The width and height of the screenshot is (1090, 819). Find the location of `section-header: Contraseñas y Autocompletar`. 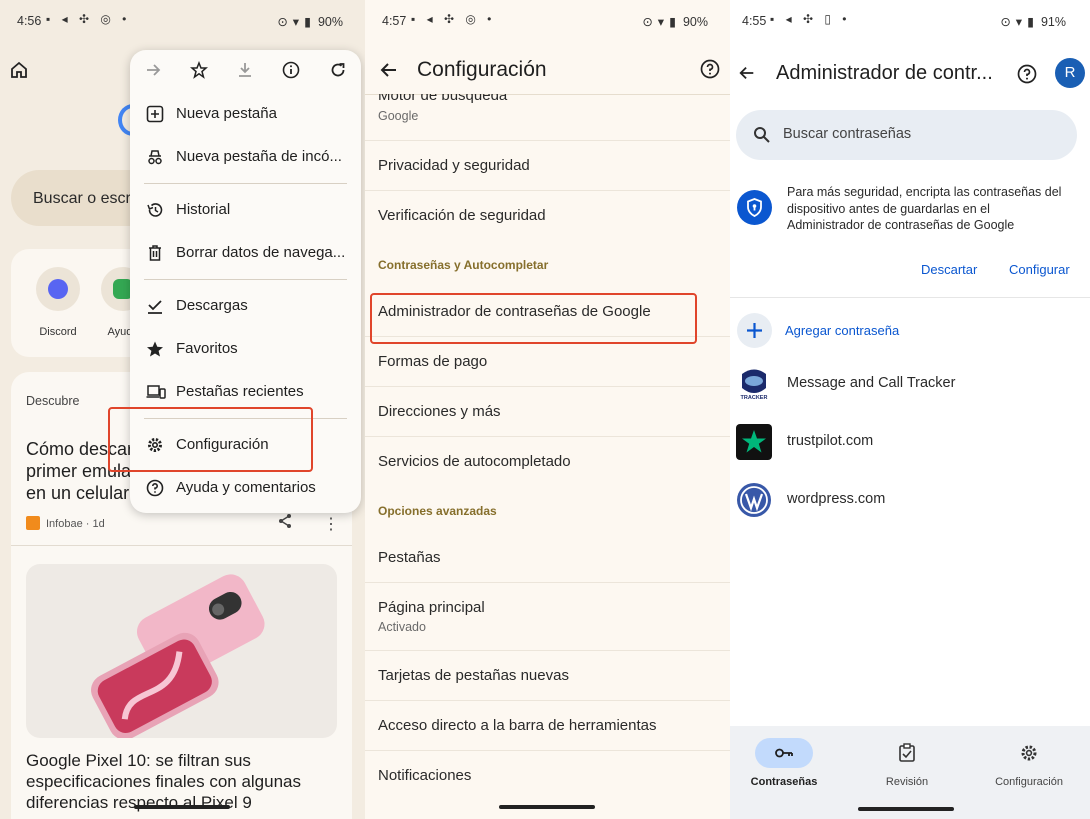

section-header: Contraseñas y Autocompletar is located at coordinates (463, 265).